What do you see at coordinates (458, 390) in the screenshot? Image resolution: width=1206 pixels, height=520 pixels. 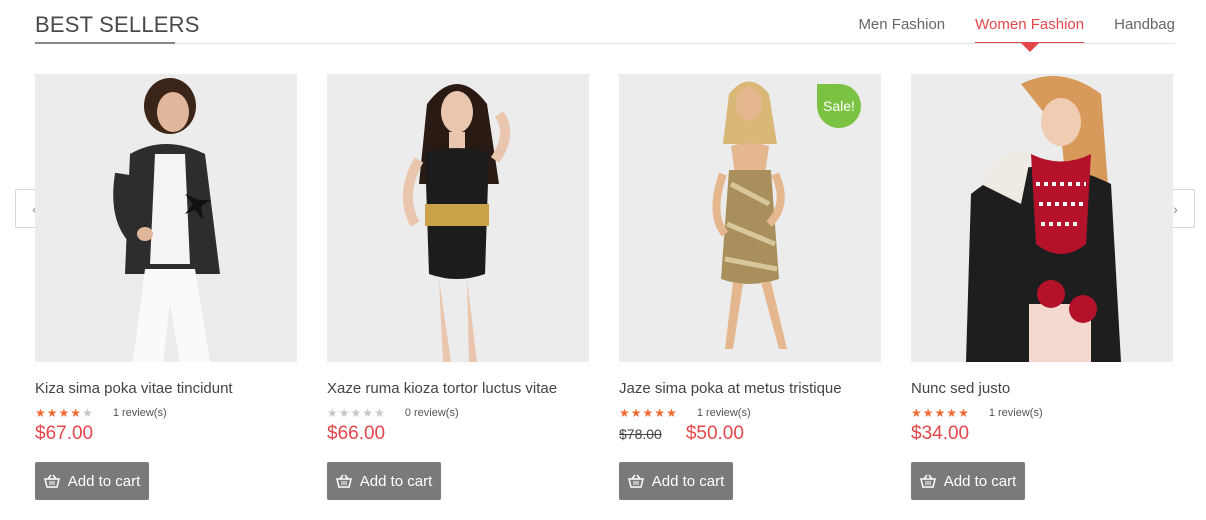 I see `product-name: Xaze ruma kioza tortor luctus vitae` at bounding box center [458, 390].